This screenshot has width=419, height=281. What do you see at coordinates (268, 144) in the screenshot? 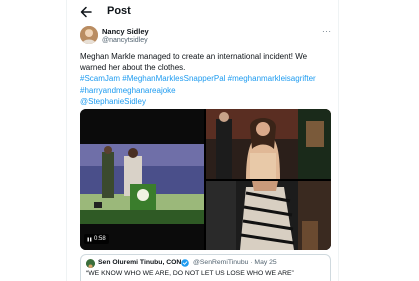
I see `photo-top` at bounding box center [268, 144].